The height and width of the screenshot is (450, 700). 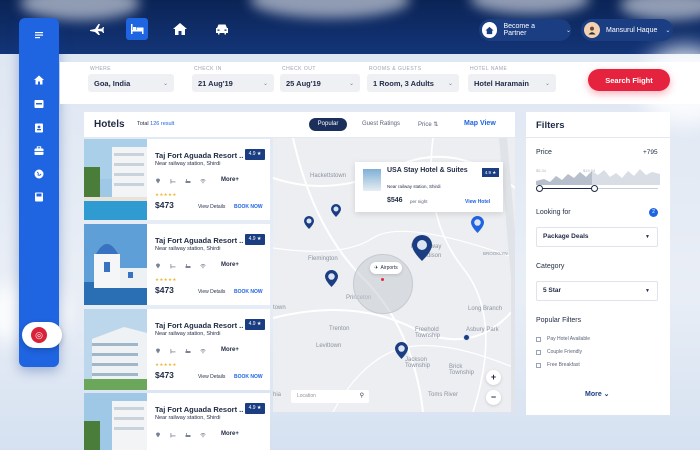 What do you see at coordinates (525, 30) in the screenshot?
I see `become-partner-button: Become a Partner ⌄` at bounding box center [525, 30].